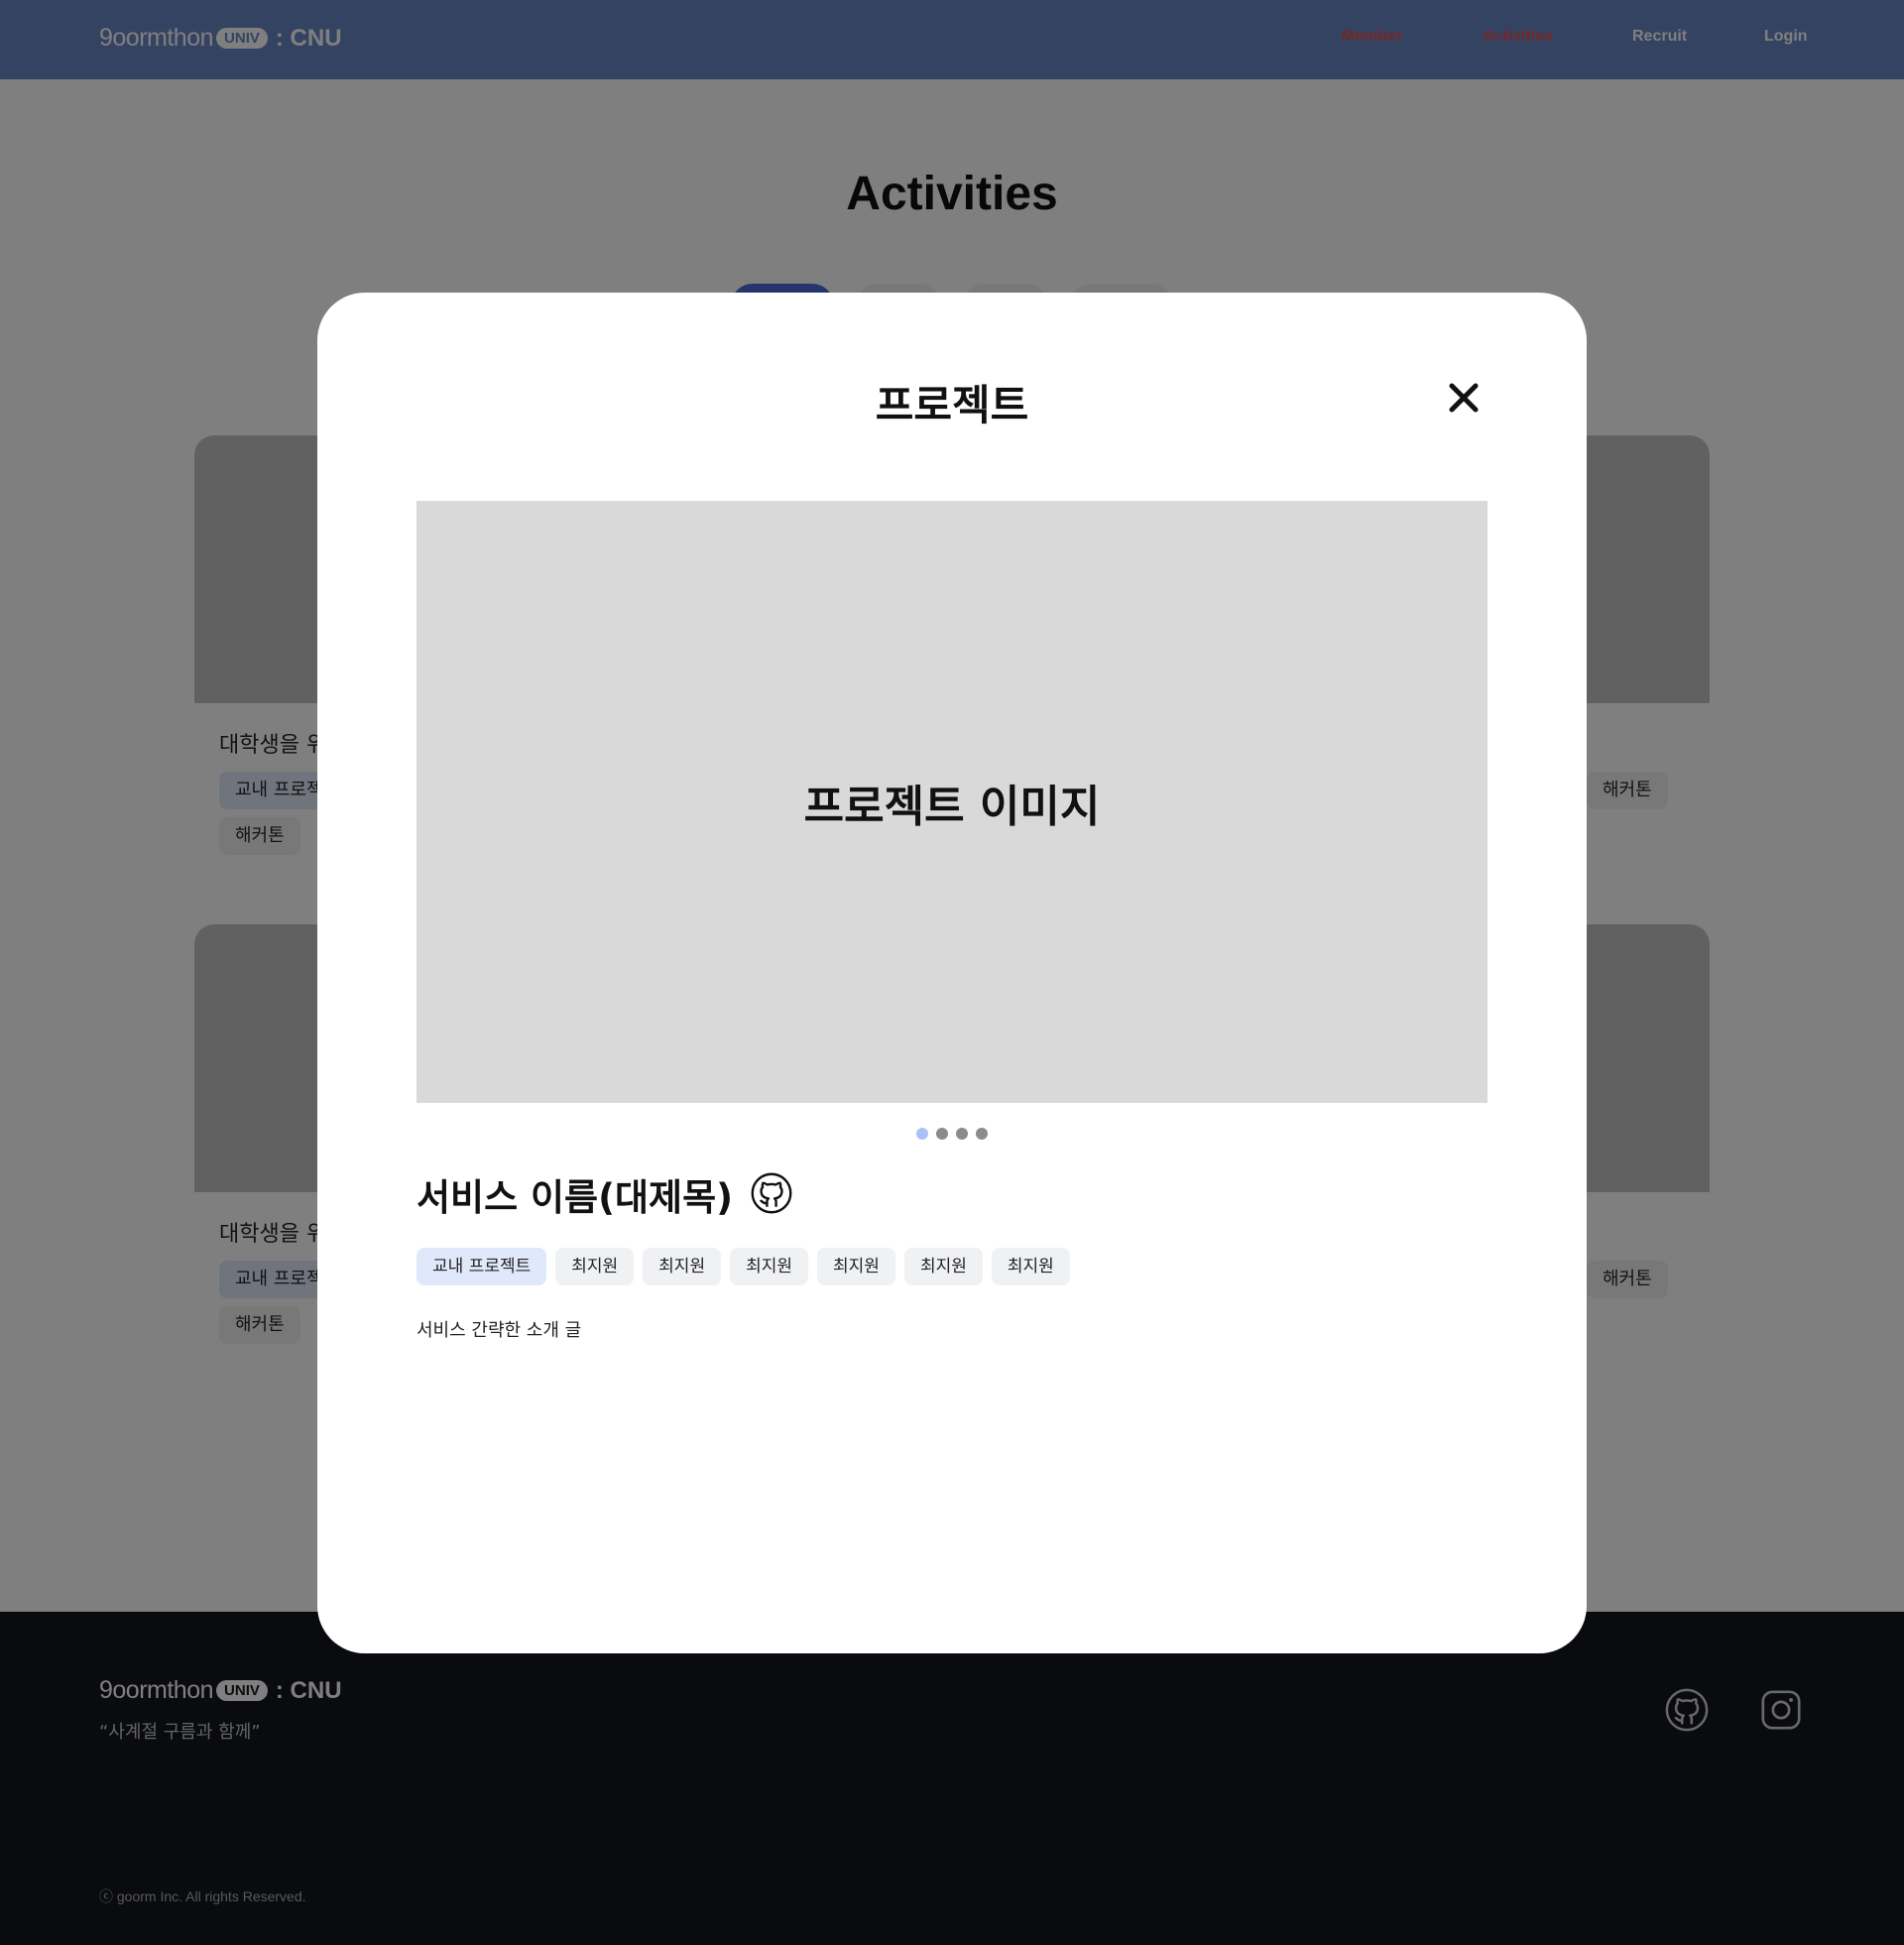 Image resolution: width=1904 pixels, height=1945 pixels. Describe the element at coordinates (952, 1134) in the screenshot. I see `carousel-indicator` at that location.